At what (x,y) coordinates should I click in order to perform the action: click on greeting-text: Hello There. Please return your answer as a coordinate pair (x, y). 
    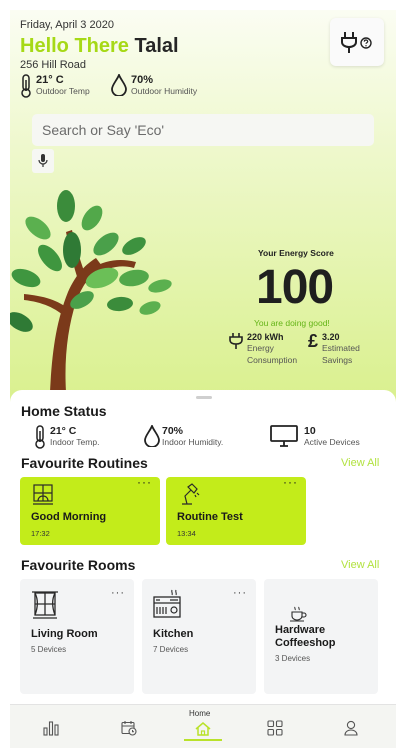
    Looking at the image, I should click on (74, 46).